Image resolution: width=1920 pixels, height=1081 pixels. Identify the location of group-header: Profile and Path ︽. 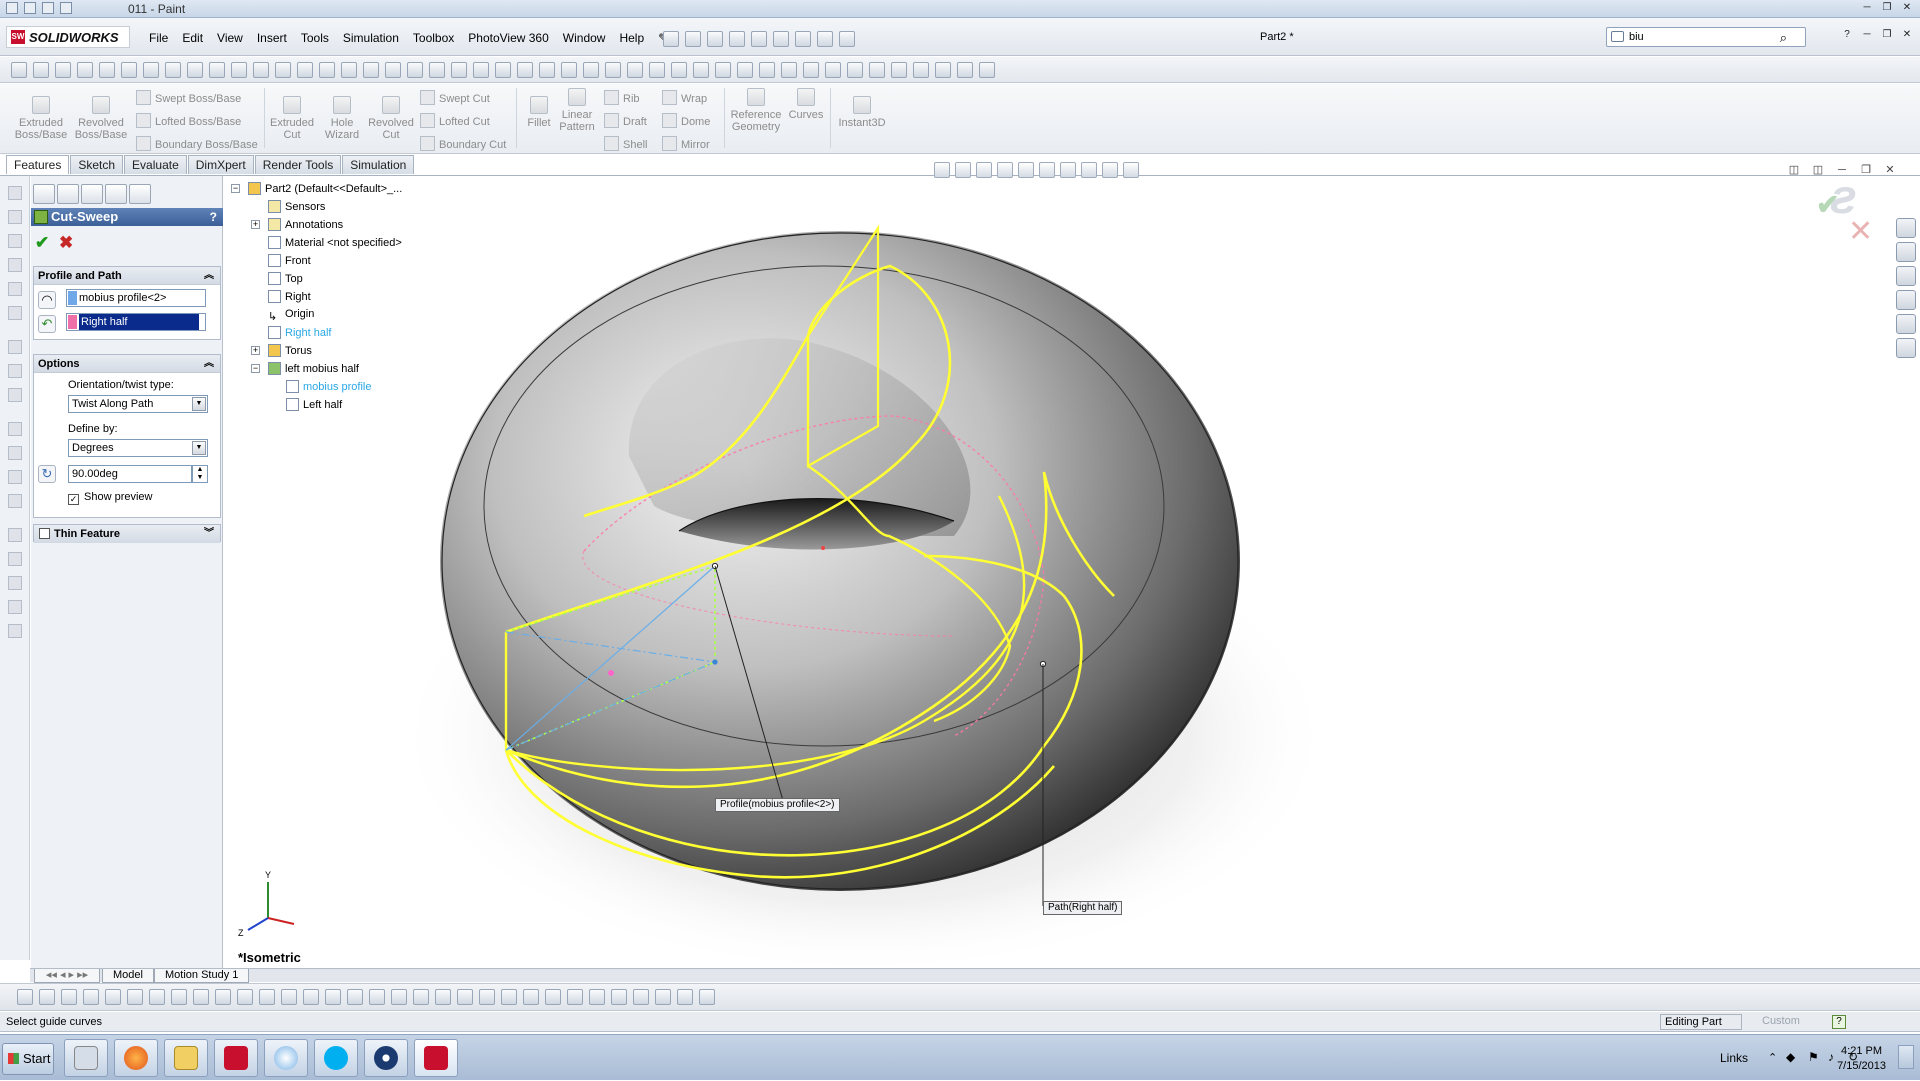
(127, 276).